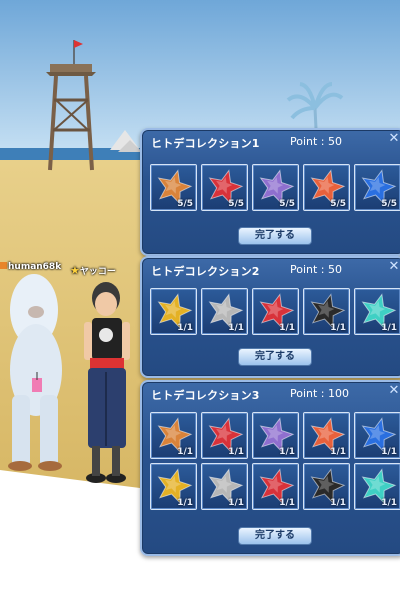  I want to click on player-name-tag: ★ヤッコー, so click(93, 270).